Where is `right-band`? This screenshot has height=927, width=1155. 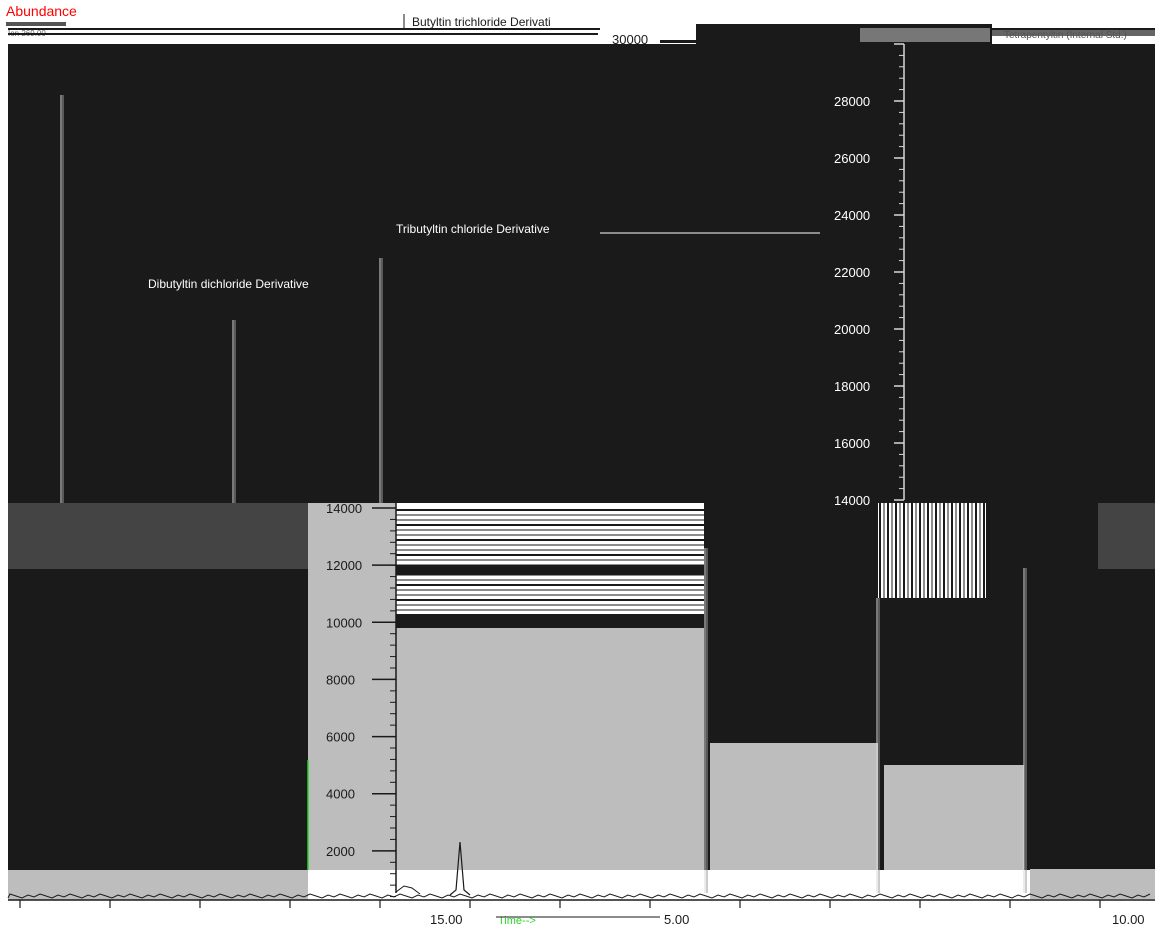
right-band is located at coordinates (1126, 536).